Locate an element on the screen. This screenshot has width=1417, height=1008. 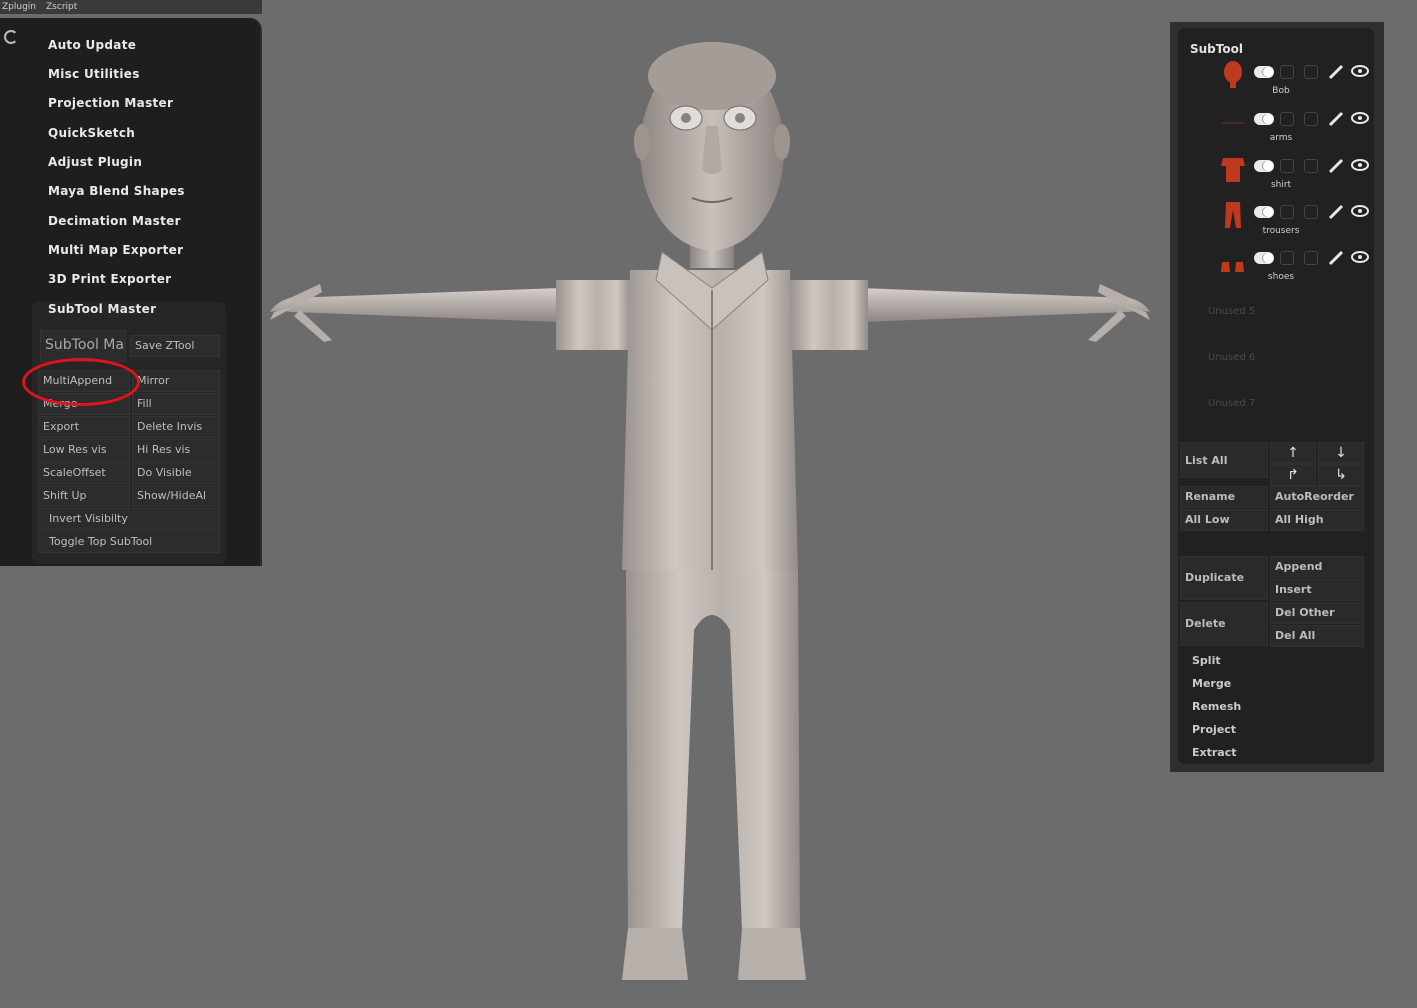
subtool-row: shoes is located at coordinates (1281, 266).